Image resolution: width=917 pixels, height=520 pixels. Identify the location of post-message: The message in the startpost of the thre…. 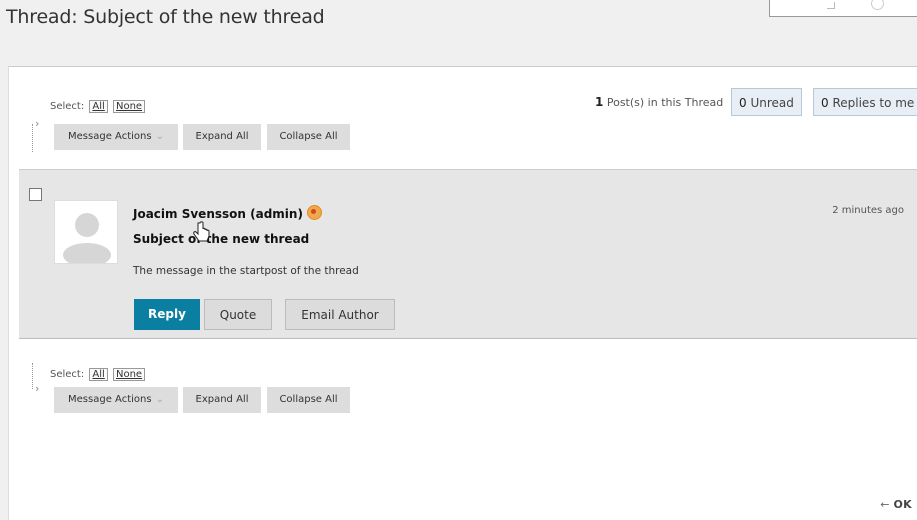
(246, 271).